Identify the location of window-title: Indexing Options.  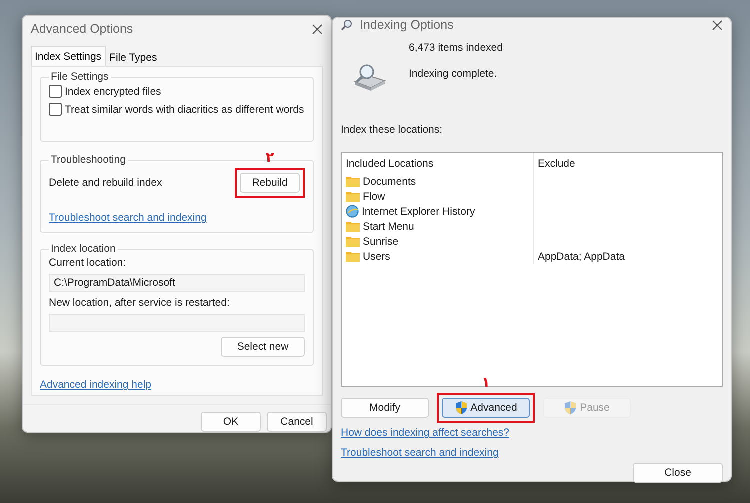
(407, 25).